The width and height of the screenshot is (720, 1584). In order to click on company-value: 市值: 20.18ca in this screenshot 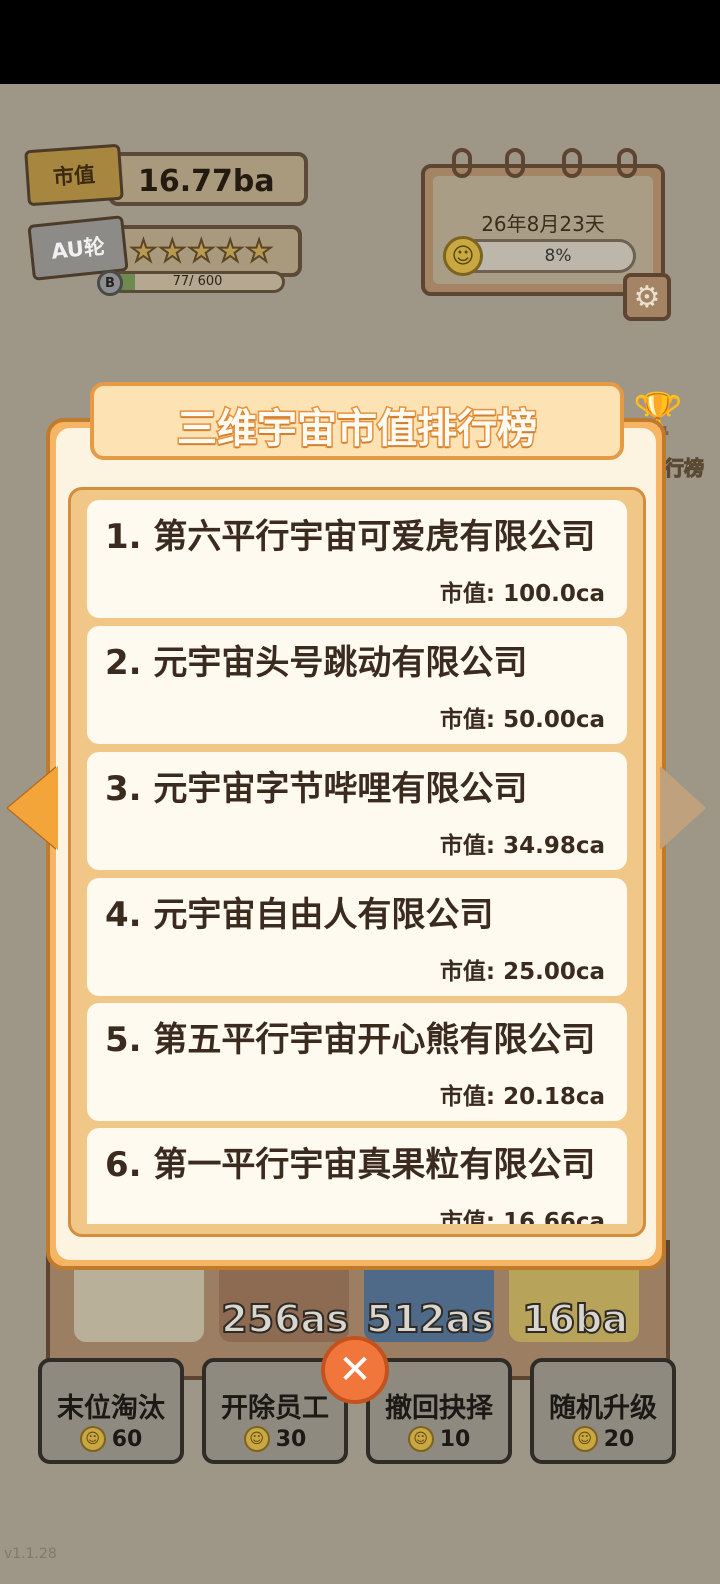, I will do `click(522, 1097)`.